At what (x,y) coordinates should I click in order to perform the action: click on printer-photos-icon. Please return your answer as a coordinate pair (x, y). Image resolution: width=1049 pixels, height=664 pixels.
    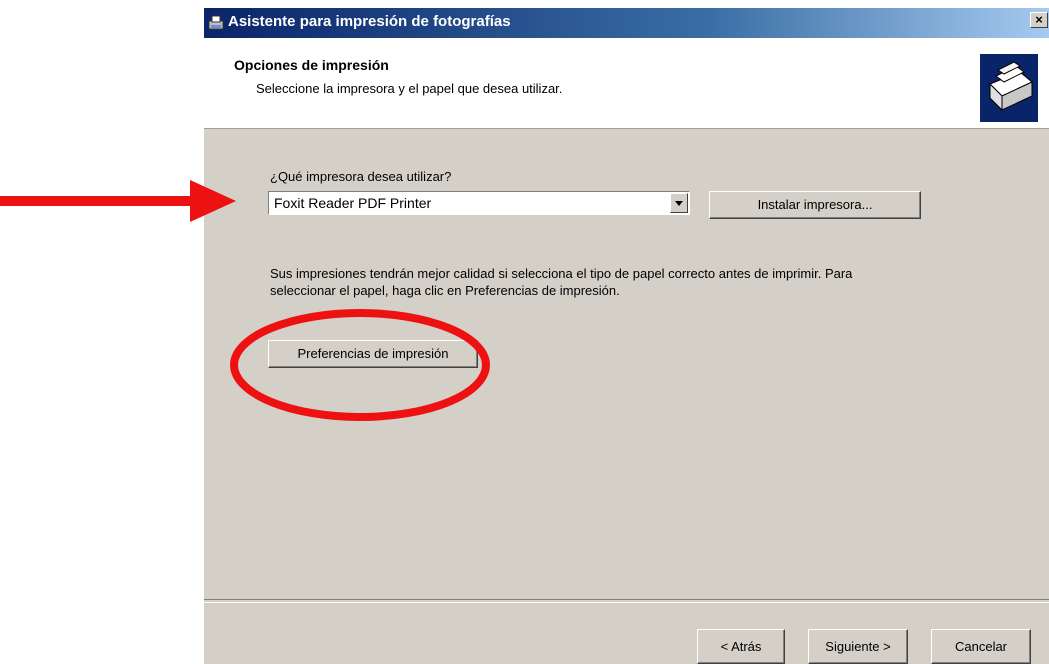
    Looking at the image, I should click on (1009, 88).